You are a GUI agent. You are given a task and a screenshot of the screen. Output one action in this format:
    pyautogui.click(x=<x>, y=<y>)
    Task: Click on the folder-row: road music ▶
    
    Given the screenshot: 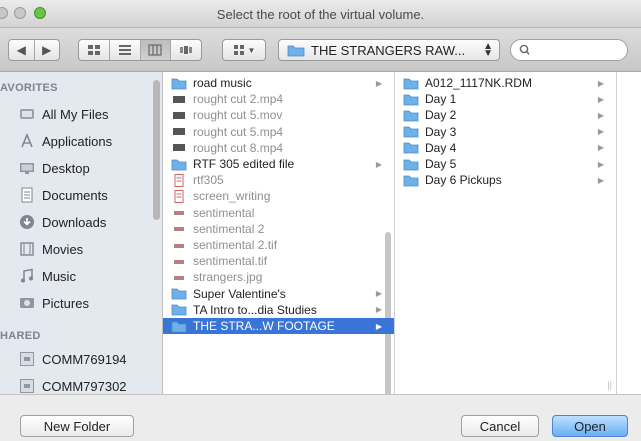 What is the action you would take?
    pyautogui.click(x=278, y=83)
    